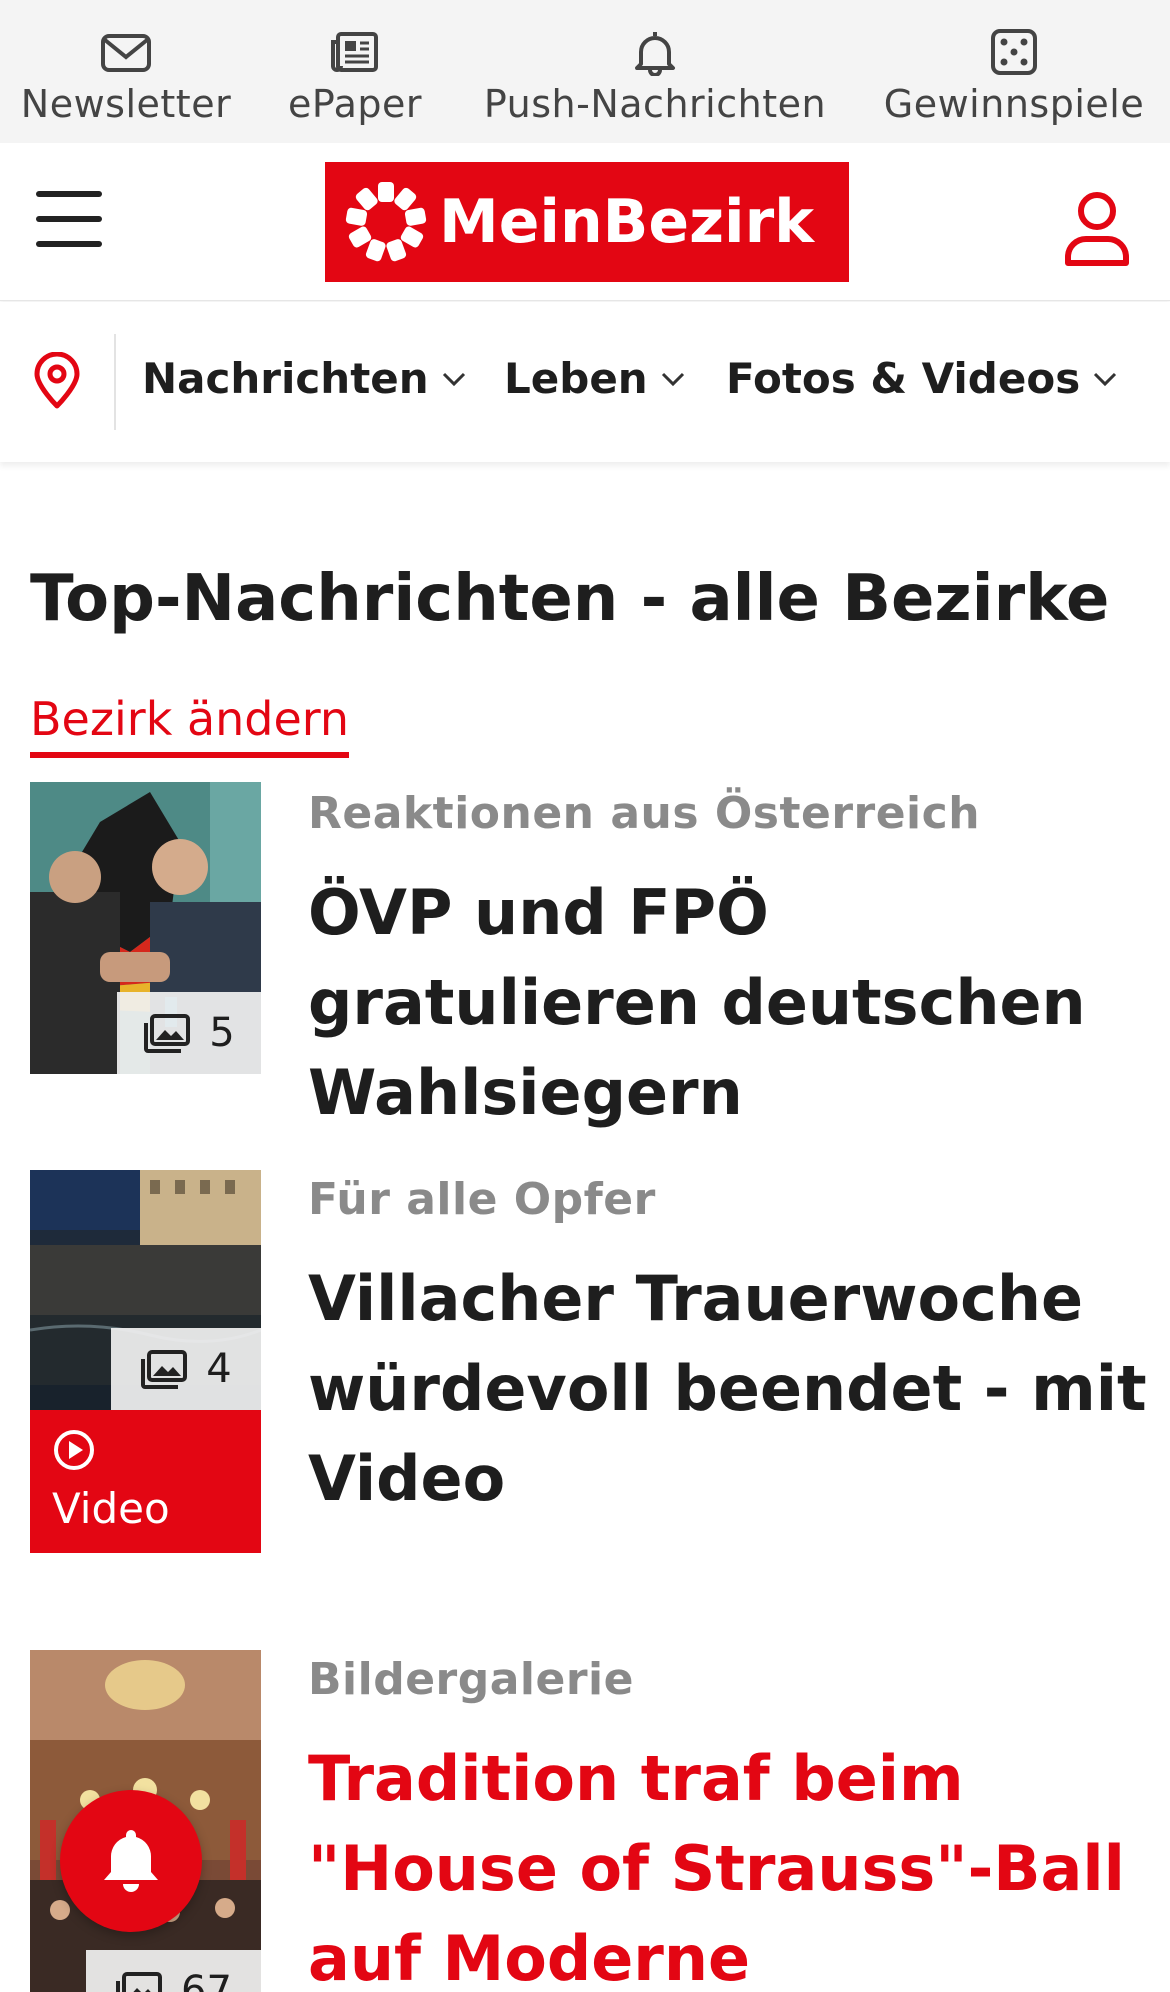 The height and width of the screenshot is (1992, 1170). I want to click on image-count: 4, so click(219, 1369).